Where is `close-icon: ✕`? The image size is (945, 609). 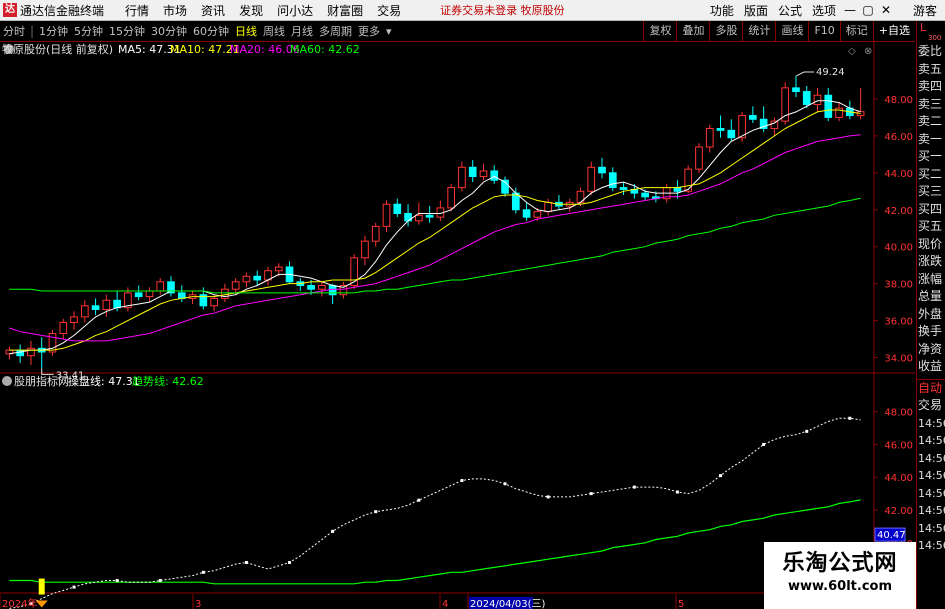 close-icon: ✕ is located at coordinates (886, 10).